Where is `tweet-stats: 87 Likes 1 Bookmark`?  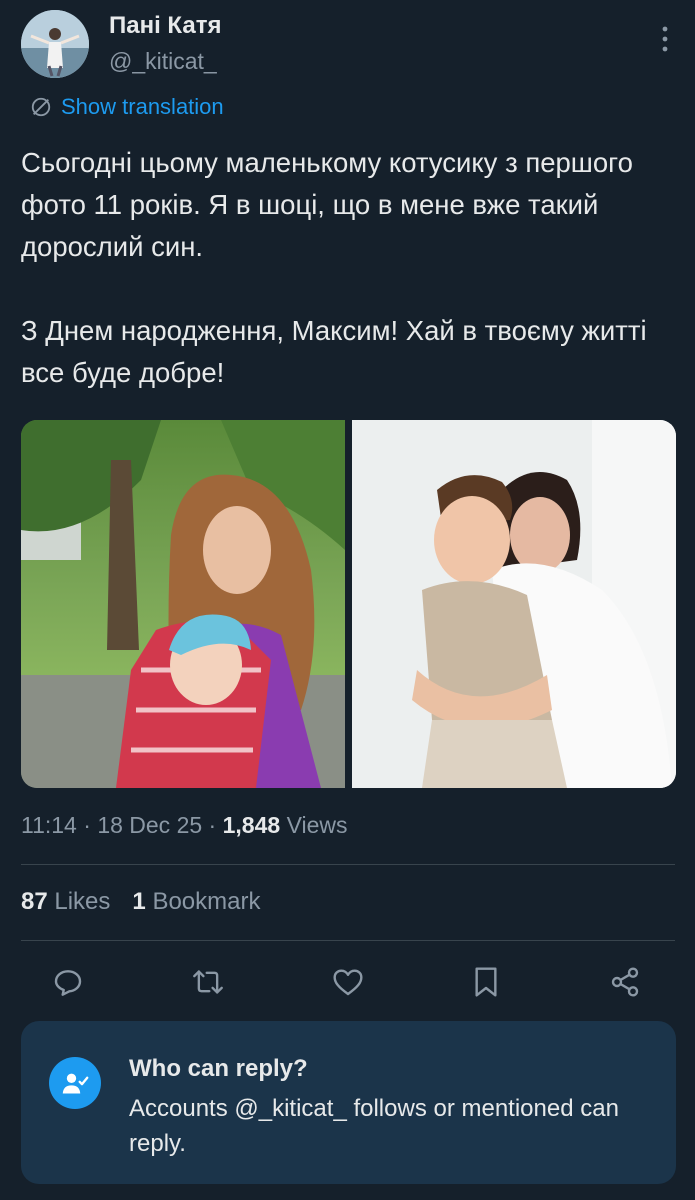 tweet-stats: 87 Likes 1 Bookmark is located at coordinates (140, 902).